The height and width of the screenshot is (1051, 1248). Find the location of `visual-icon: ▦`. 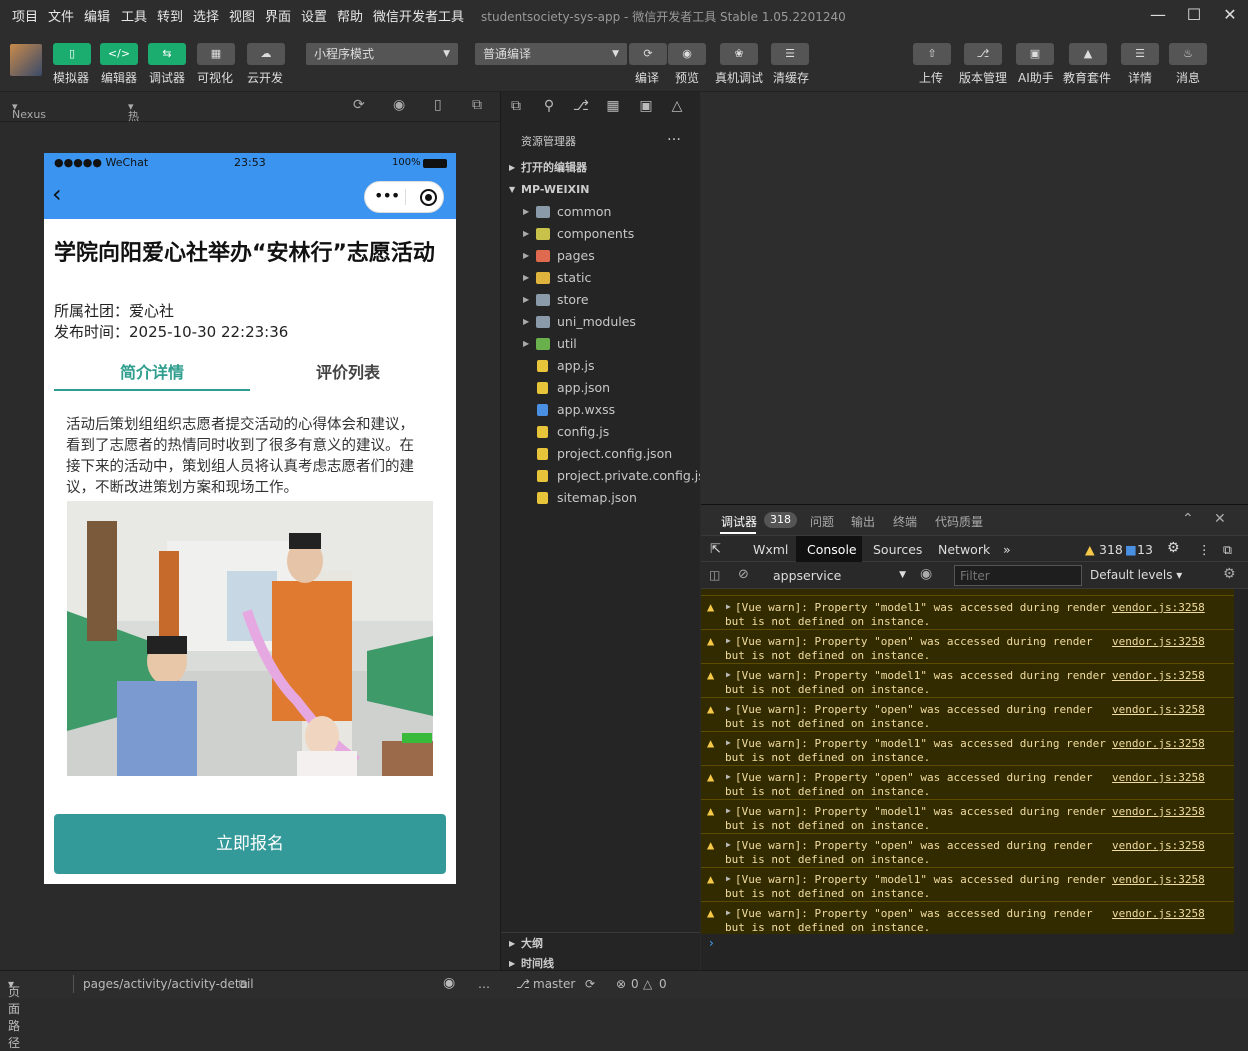

visual-icon: ▦ is located at coordinates (216, 54).